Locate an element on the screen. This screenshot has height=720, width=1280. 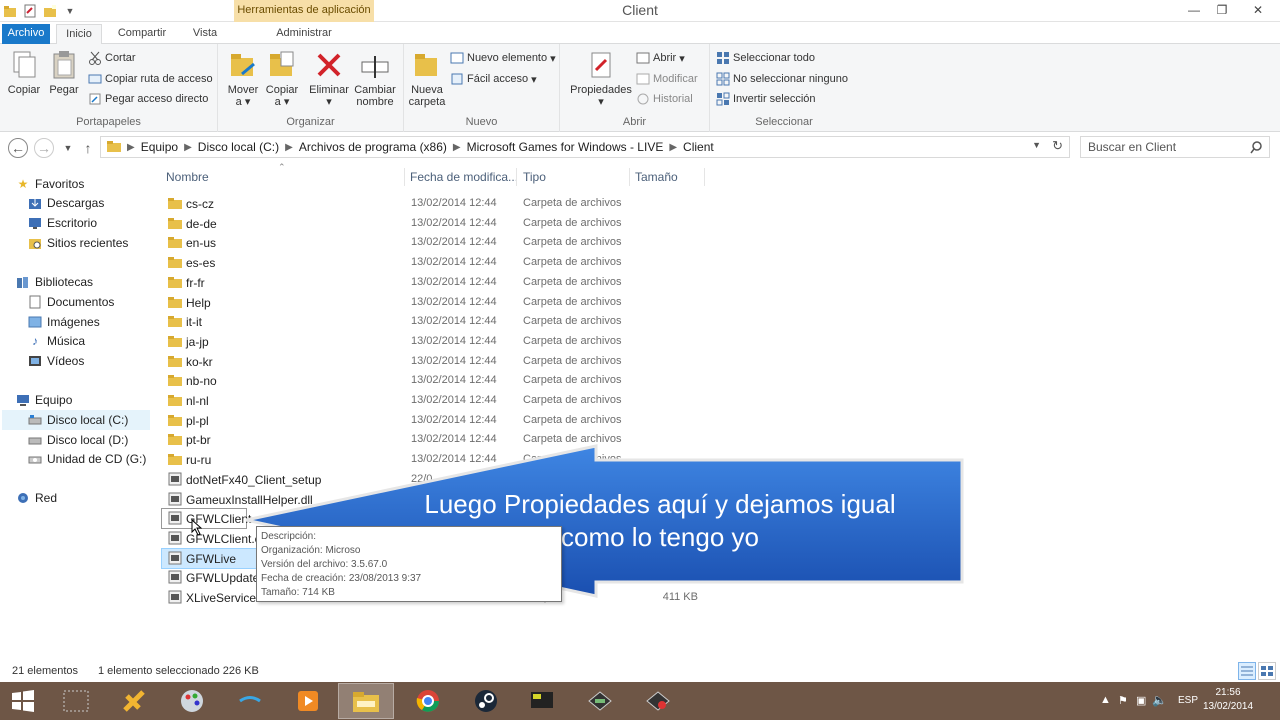
file-row: ja-jp 13/02/2014 12:44 Carpeta de archivos is located at coordinates (442, 341).